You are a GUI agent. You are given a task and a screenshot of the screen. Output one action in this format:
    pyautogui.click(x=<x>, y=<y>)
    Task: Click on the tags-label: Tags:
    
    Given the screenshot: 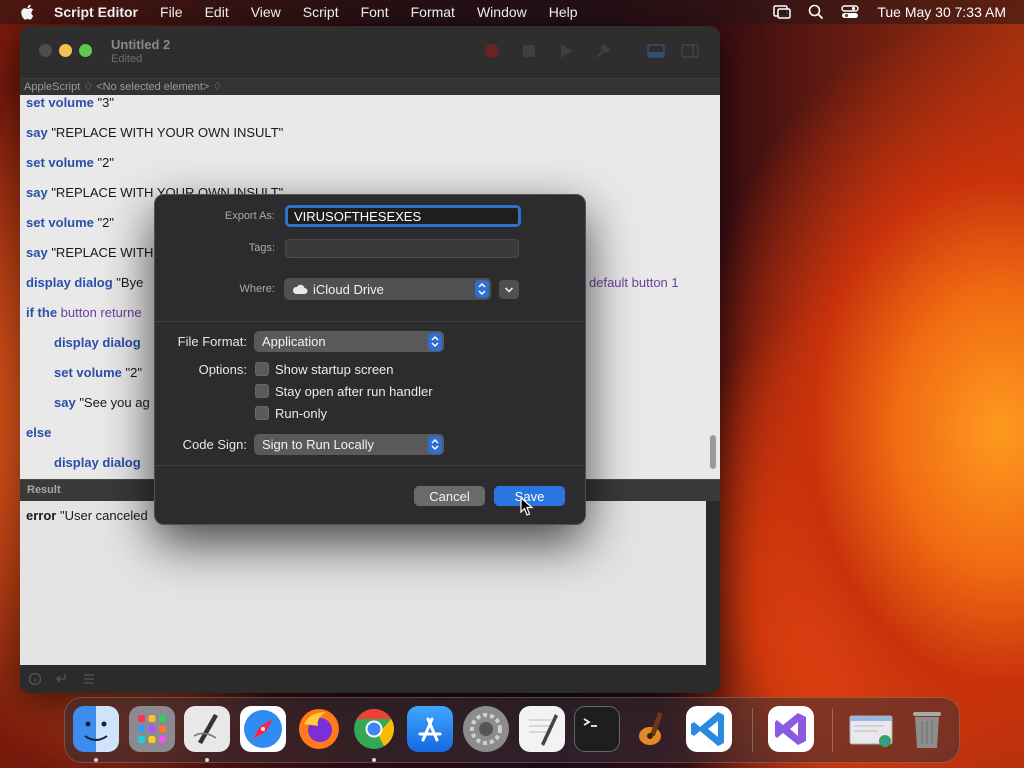 What is the action you would take?
    pyautogui.click(x=261, y=248)
    